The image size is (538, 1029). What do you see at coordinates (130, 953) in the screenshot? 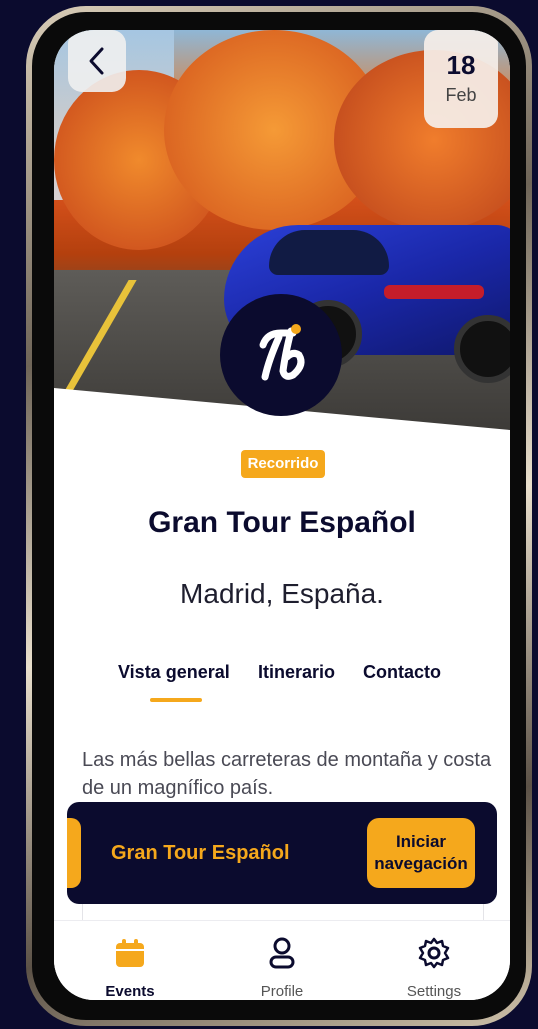
I see `calendar-icon` at bounding box center [130, 953].